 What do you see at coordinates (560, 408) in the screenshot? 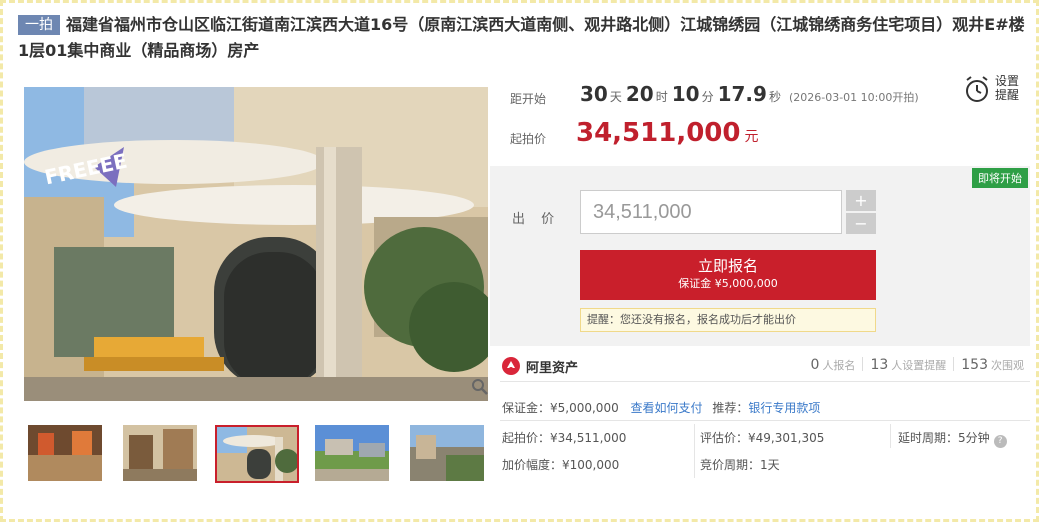
I see `deposit-text: 保证金：¥5,000,000` at bounding box center [560, 408].